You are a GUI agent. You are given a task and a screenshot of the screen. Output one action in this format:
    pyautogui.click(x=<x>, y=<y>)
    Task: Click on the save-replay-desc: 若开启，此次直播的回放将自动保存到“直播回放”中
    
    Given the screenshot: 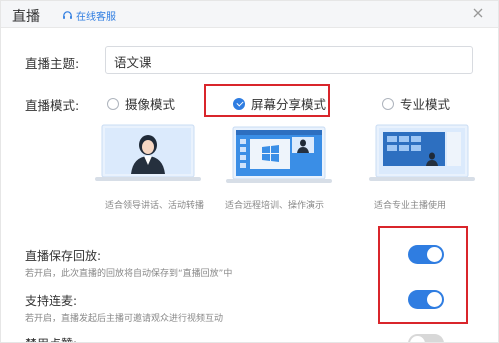 What is the action you would take?
    pyautogui.click(x=129, y=274)
    